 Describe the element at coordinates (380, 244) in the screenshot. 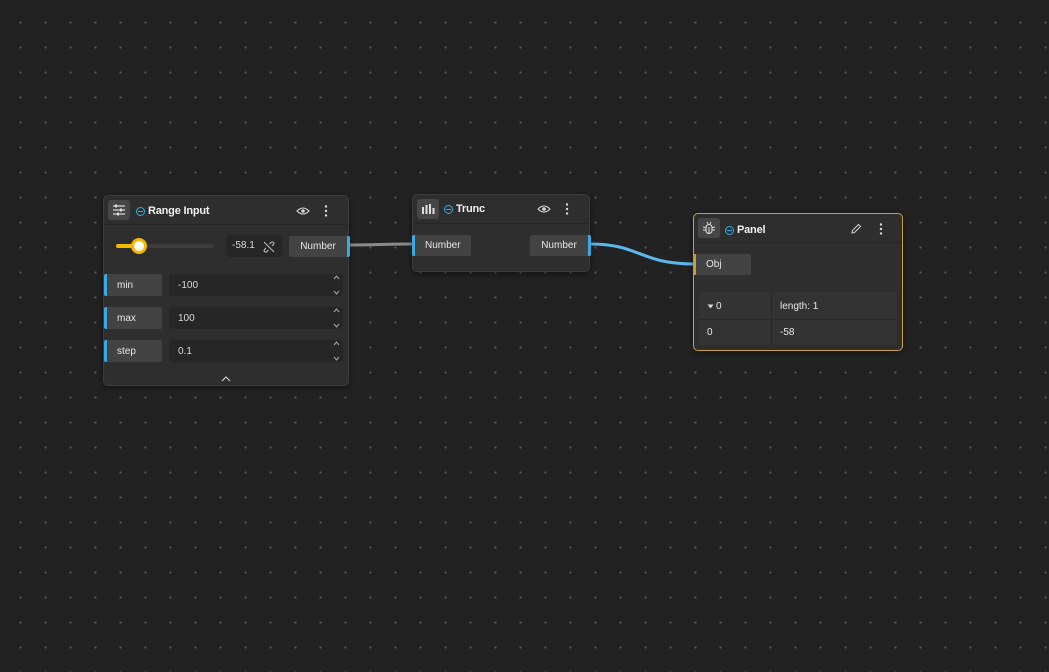

I see `wire-range-to-trunc` at that location.